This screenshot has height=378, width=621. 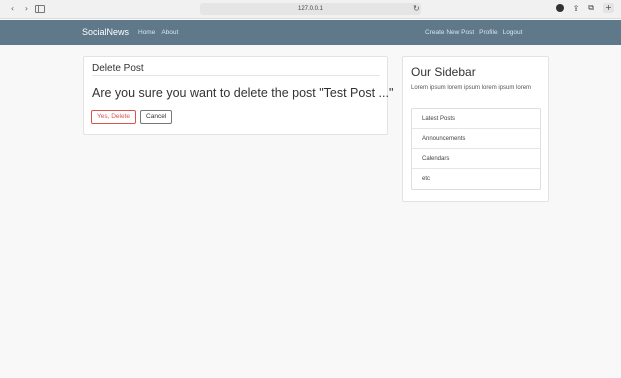 I want to click on plus-icon: +, so click(x=608, y=8).